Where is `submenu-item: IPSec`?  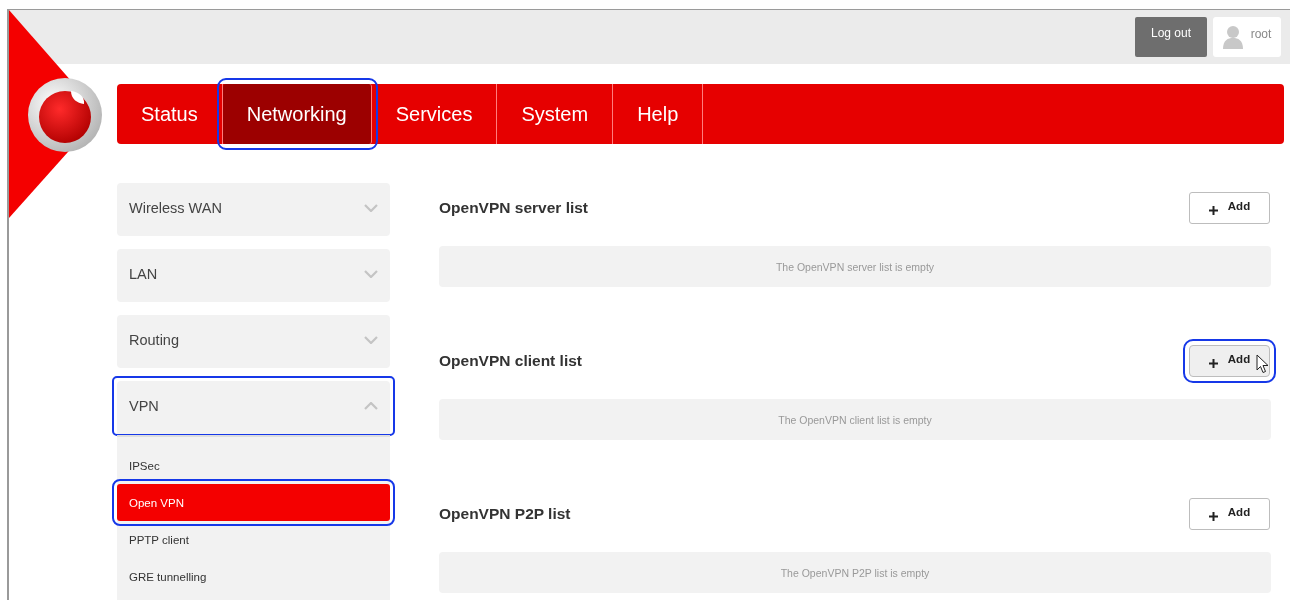 submenu-item: IPSec is located at coordinates (253, 465).